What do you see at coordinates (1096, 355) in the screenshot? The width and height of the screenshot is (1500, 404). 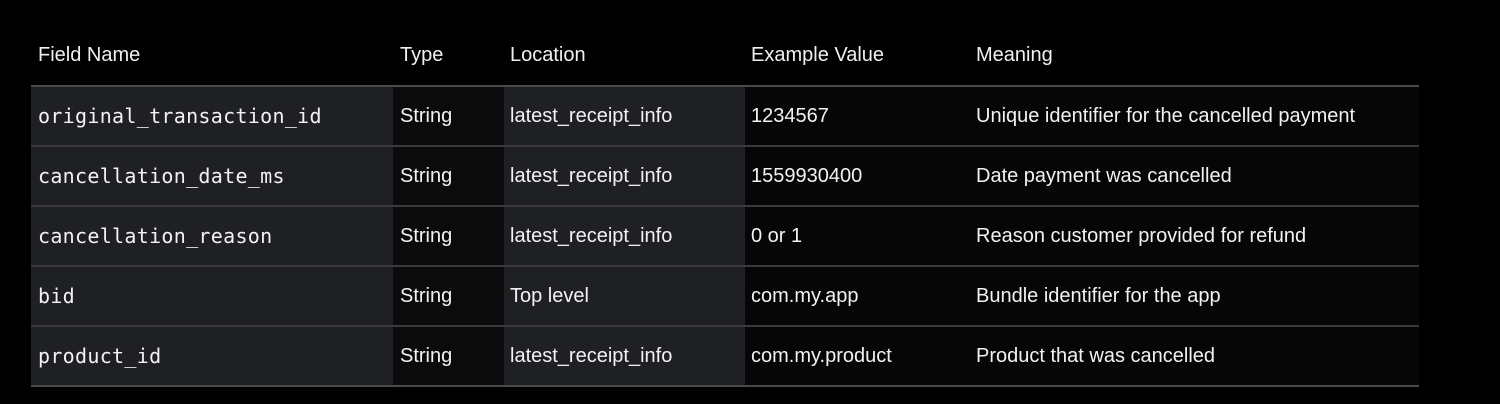 I see `meaning-cell: Product that was cancelled` at bounding box center [1096, 355].